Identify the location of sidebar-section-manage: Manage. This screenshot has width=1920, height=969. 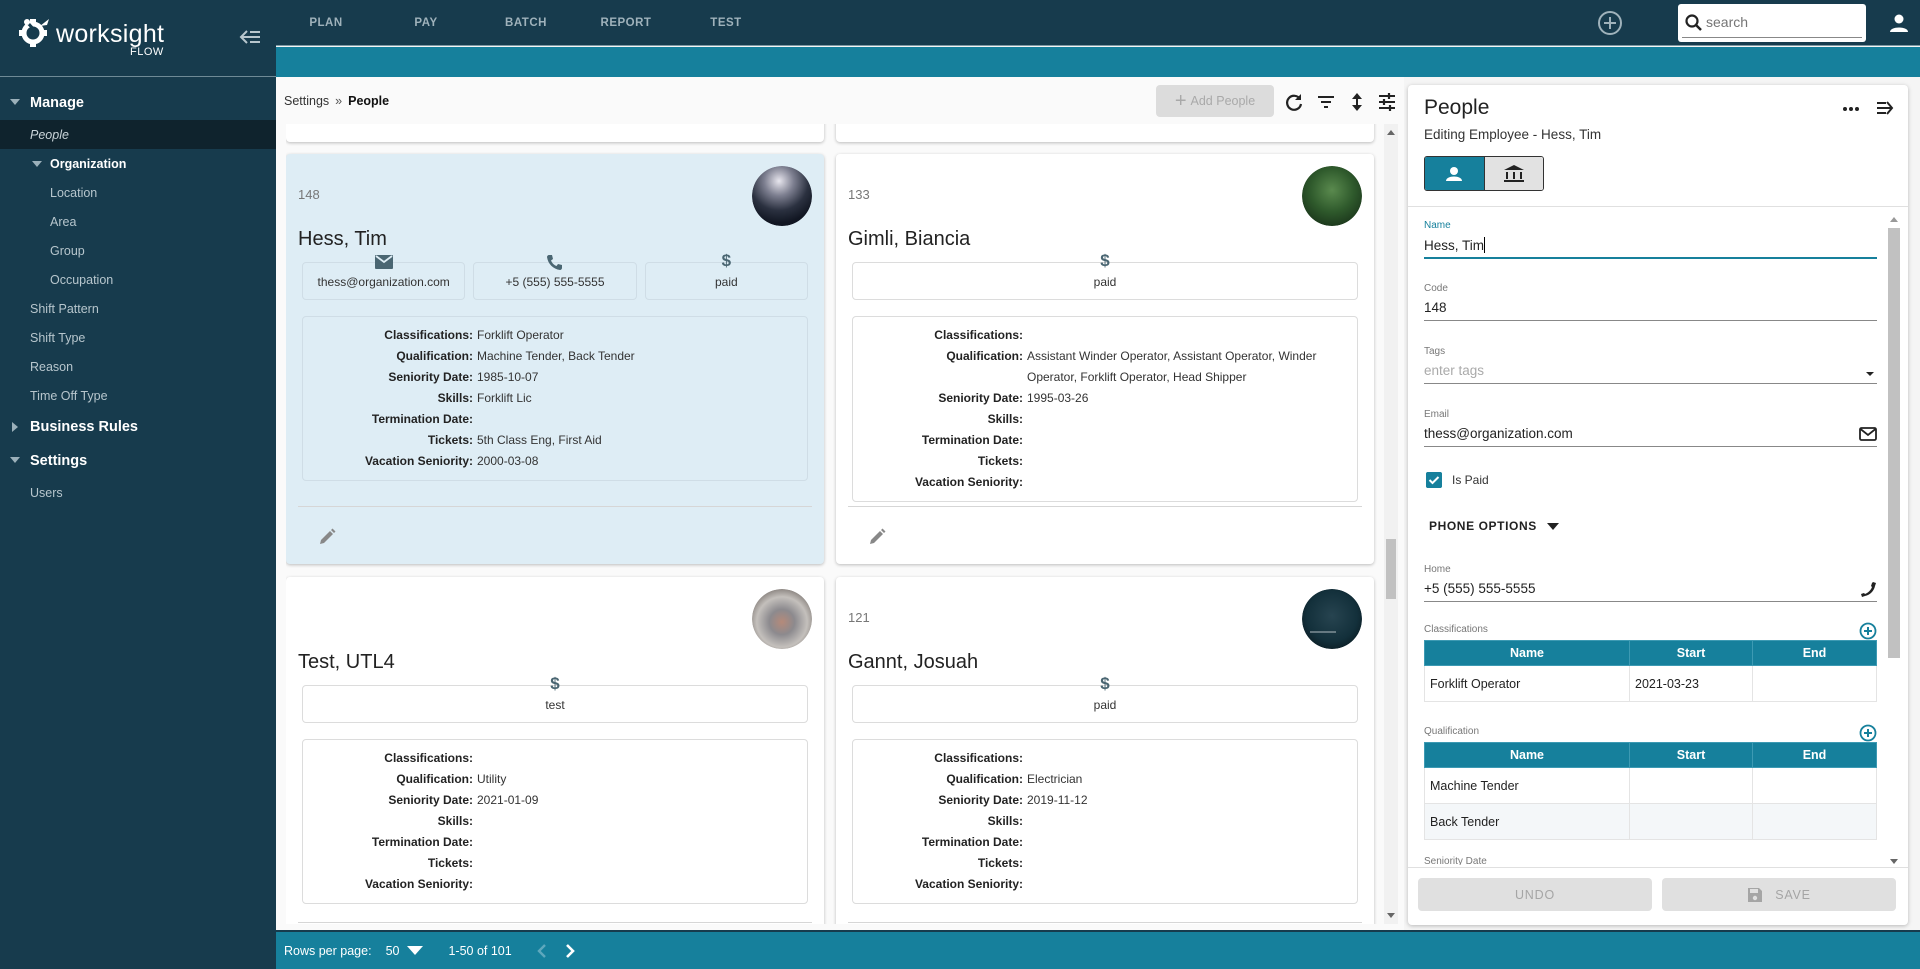
(138, 103).